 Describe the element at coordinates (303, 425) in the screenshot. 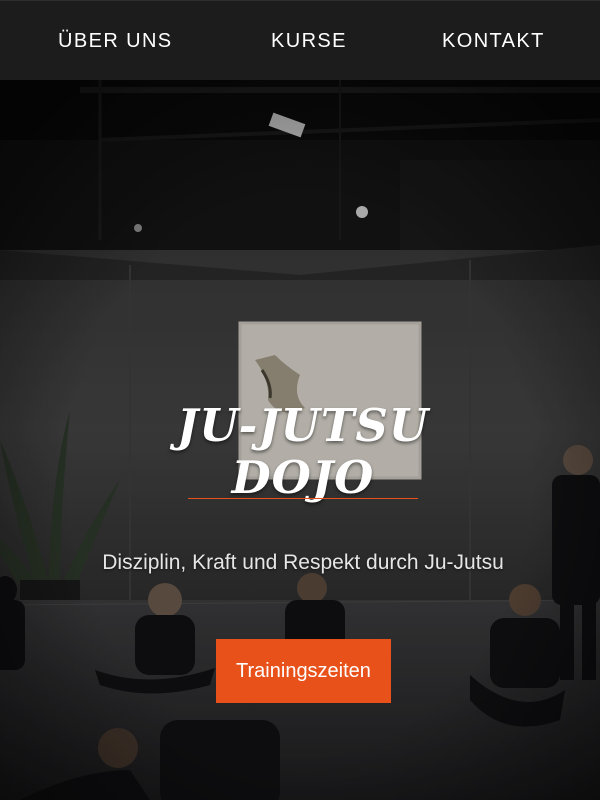

I see `hero-title-line-1: JU-JUTSU` at that location.